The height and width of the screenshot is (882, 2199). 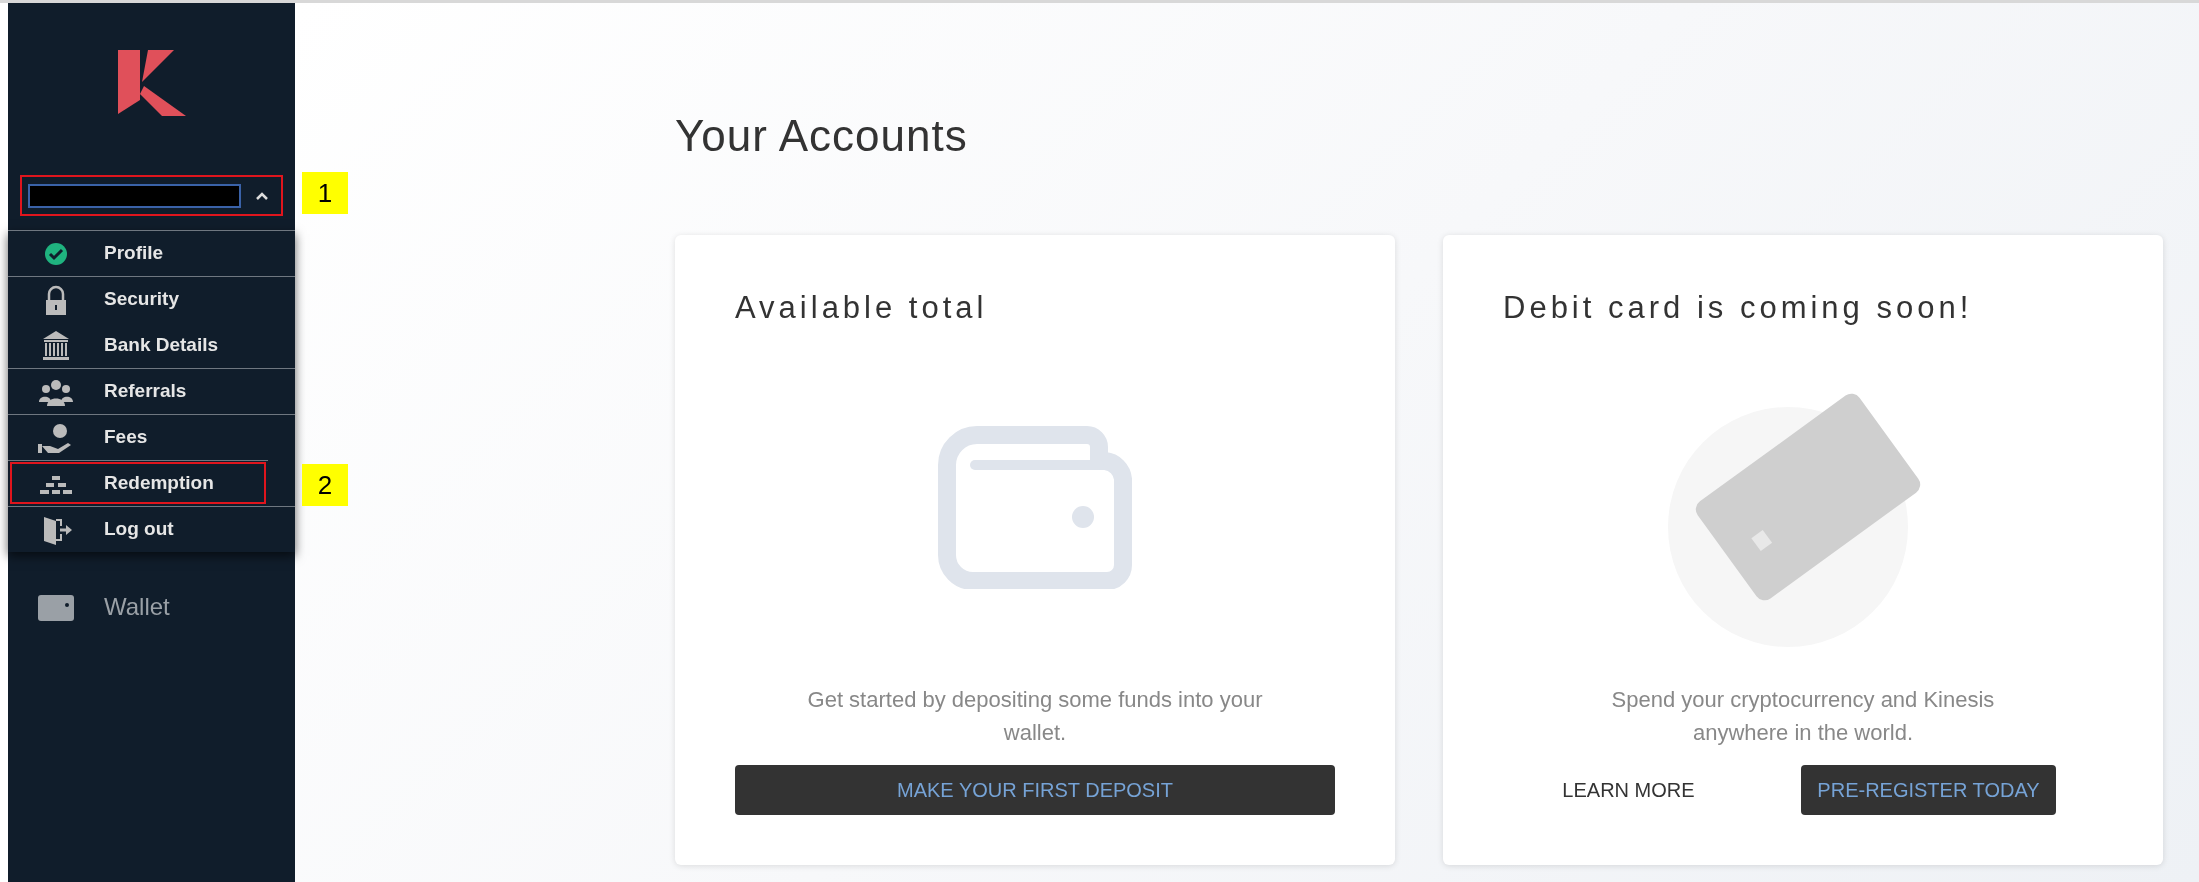 What do you see at coordinates (325, 485) in the screenshot?
I see `annotation-marker: 2` at bounding box center [325, 485].